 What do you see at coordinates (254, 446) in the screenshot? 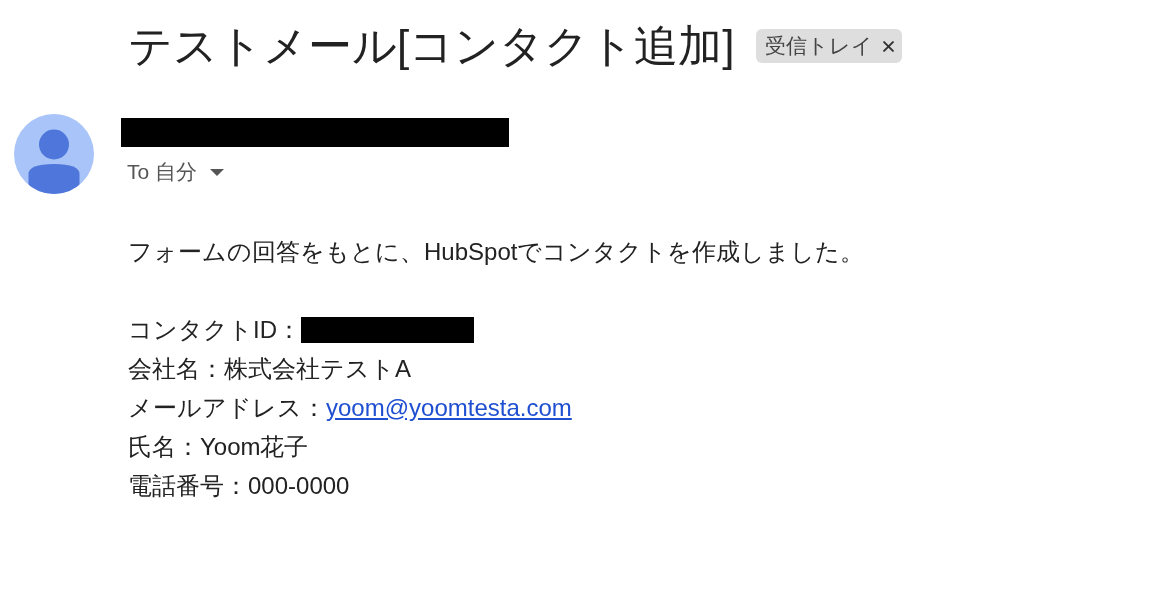
I see `field-value: Yoom花子` at bounding box center [254, 446].